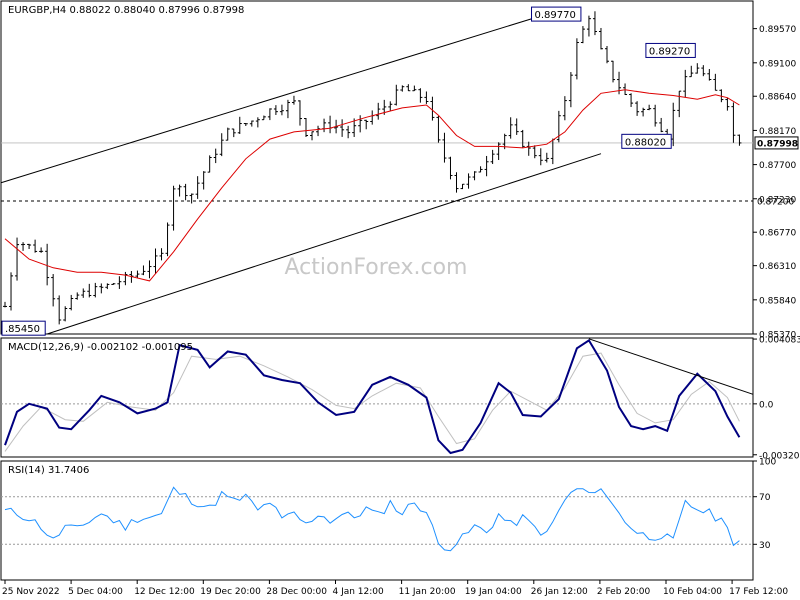 The image size is (800, 600). I want to click on rsi-tick-label-1: 70, so click(765, 498).